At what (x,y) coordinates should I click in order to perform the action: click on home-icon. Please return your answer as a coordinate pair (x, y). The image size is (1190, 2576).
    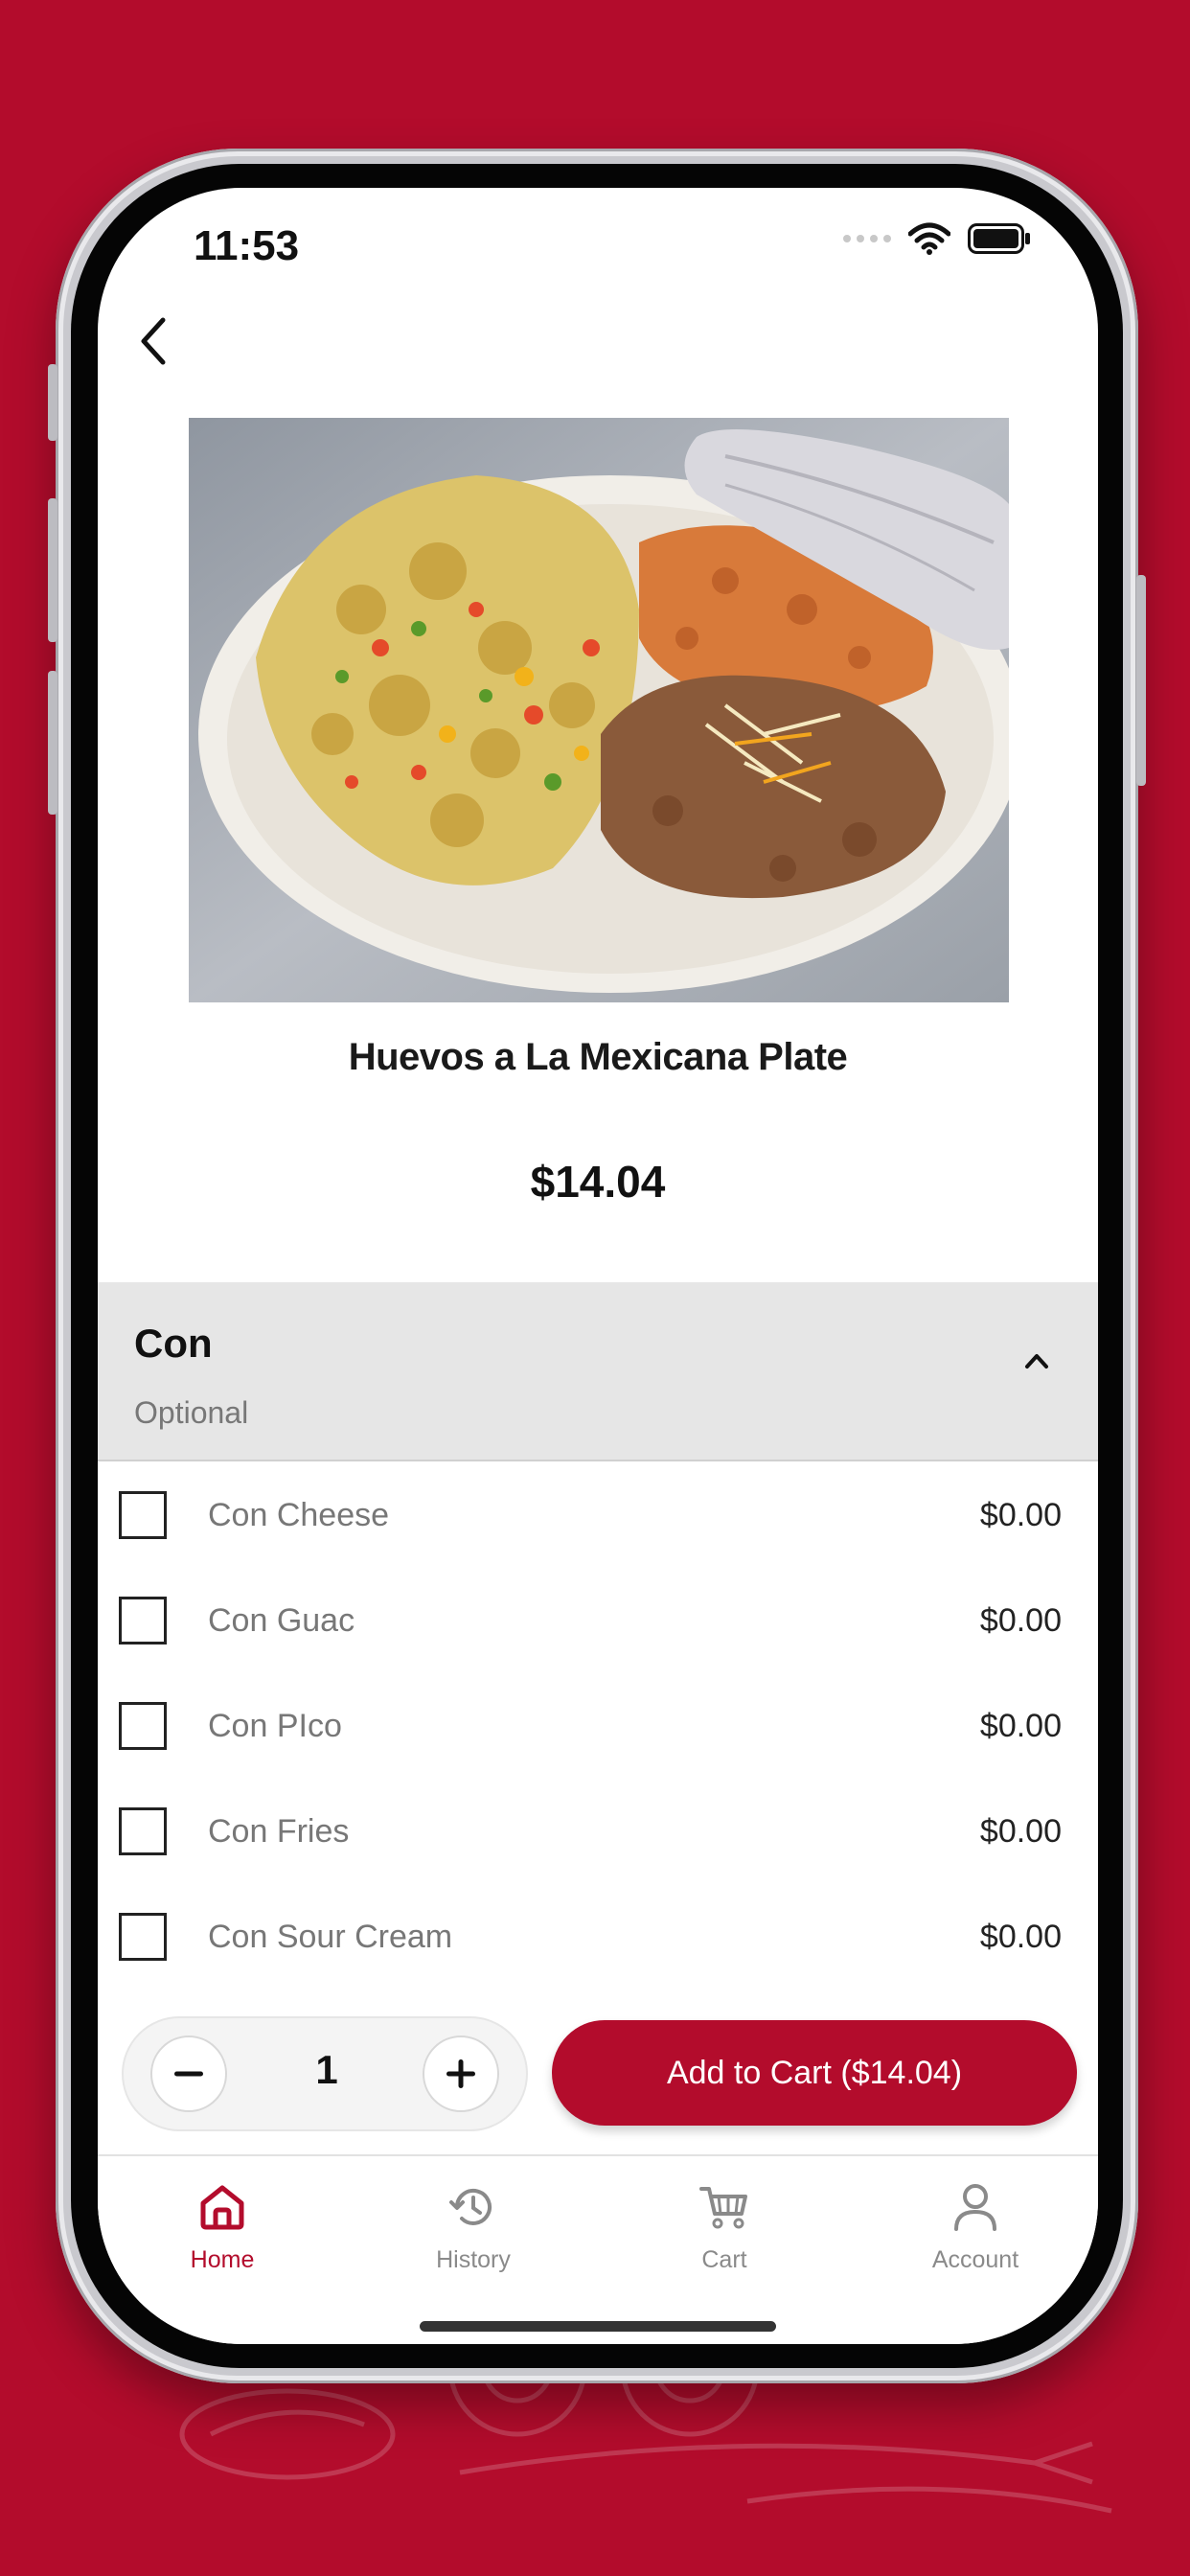
    Looking at the image, I should click on (222, 2207).